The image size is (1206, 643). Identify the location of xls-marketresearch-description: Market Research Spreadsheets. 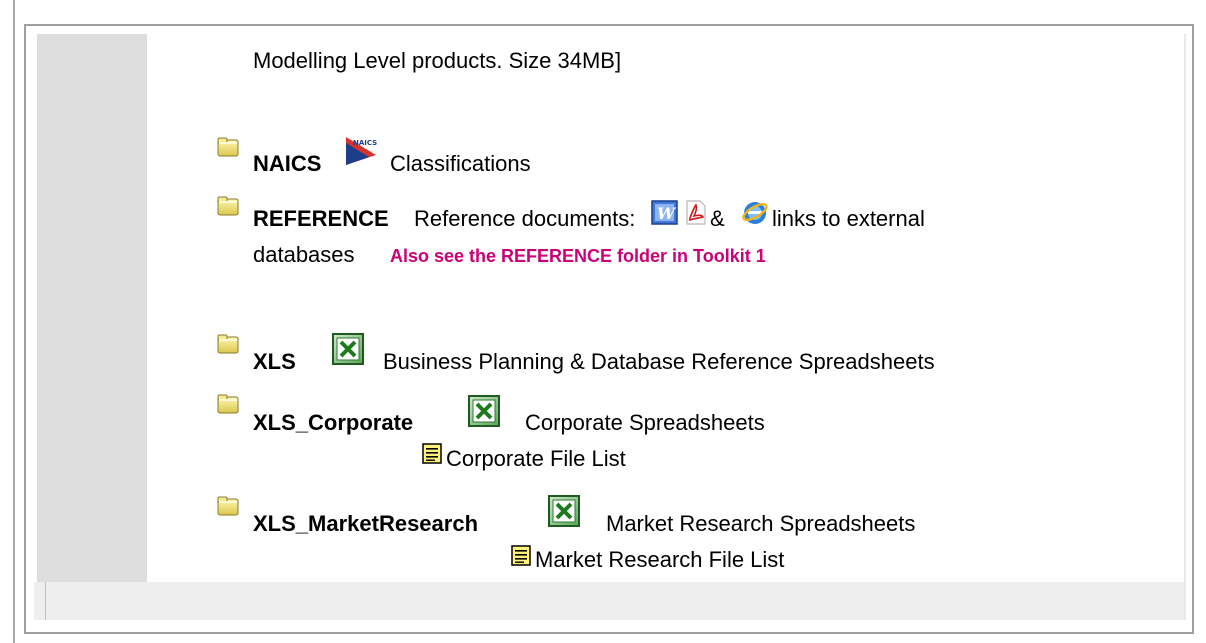
(761, 523).